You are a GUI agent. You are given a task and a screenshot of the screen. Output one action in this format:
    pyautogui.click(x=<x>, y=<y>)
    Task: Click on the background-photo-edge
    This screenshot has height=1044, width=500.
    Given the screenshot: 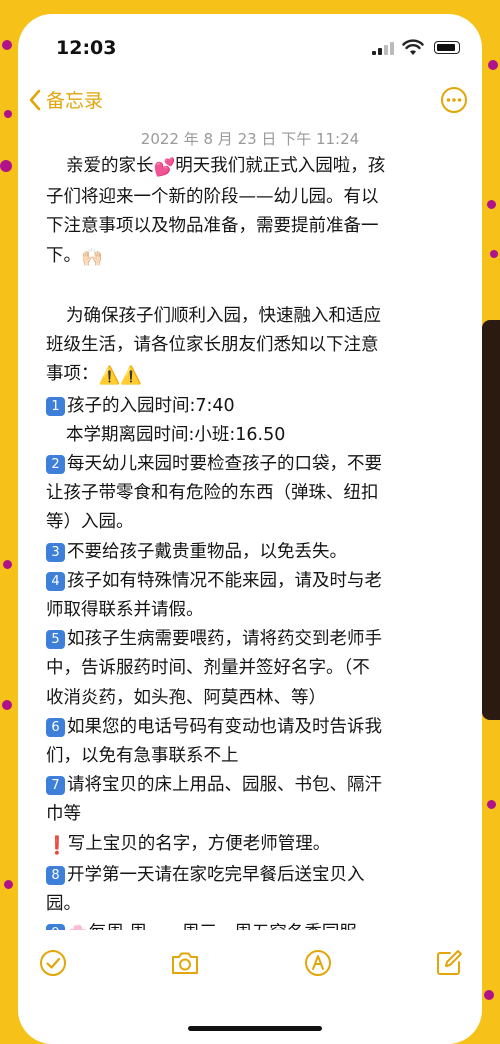 What is the action you would take?
    pyautogui.click(x=491, y=520)
    